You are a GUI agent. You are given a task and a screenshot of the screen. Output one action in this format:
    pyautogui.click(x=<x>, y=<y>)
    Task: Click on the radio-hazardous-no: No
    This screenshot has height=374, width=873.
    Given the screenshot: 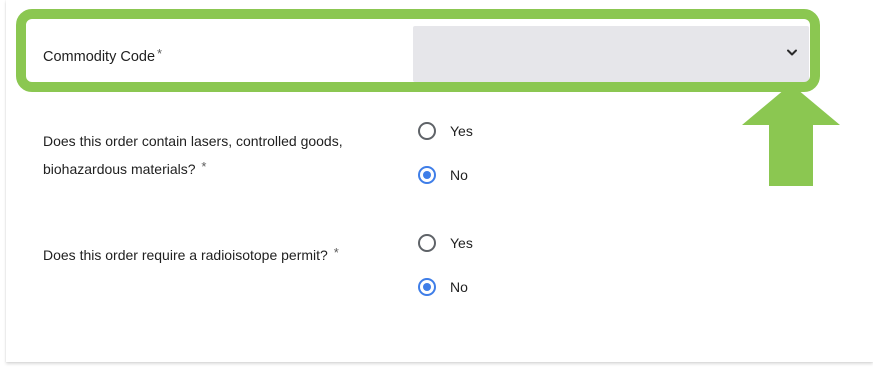 What is the action you would take?
    pyautogui.click(x=443, y=175)
    